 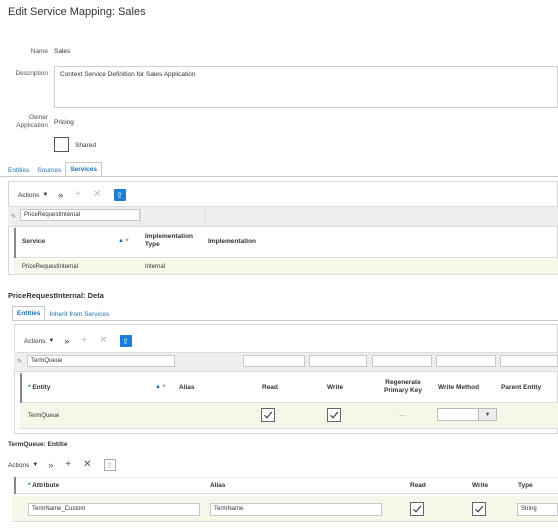 What do you see at coordinates (44, 416) in the screenshot?
I see `row-entity: TermQueue` at bounding box center [44, 416].